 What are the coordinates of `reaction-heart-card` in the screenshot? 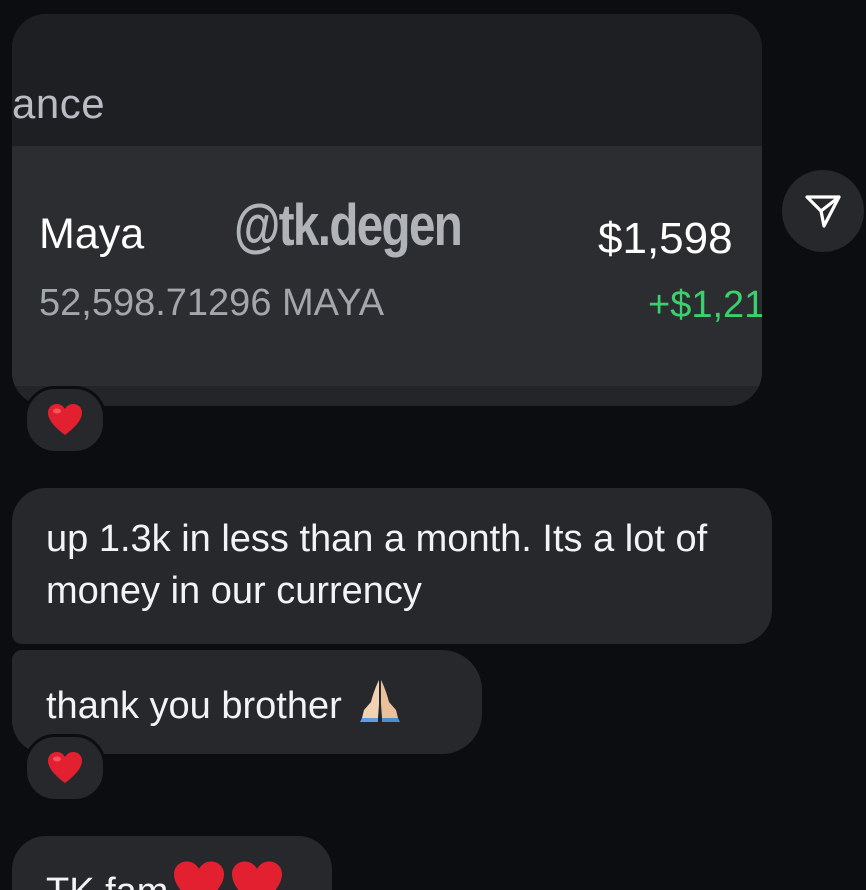 It's located at (65, 420).